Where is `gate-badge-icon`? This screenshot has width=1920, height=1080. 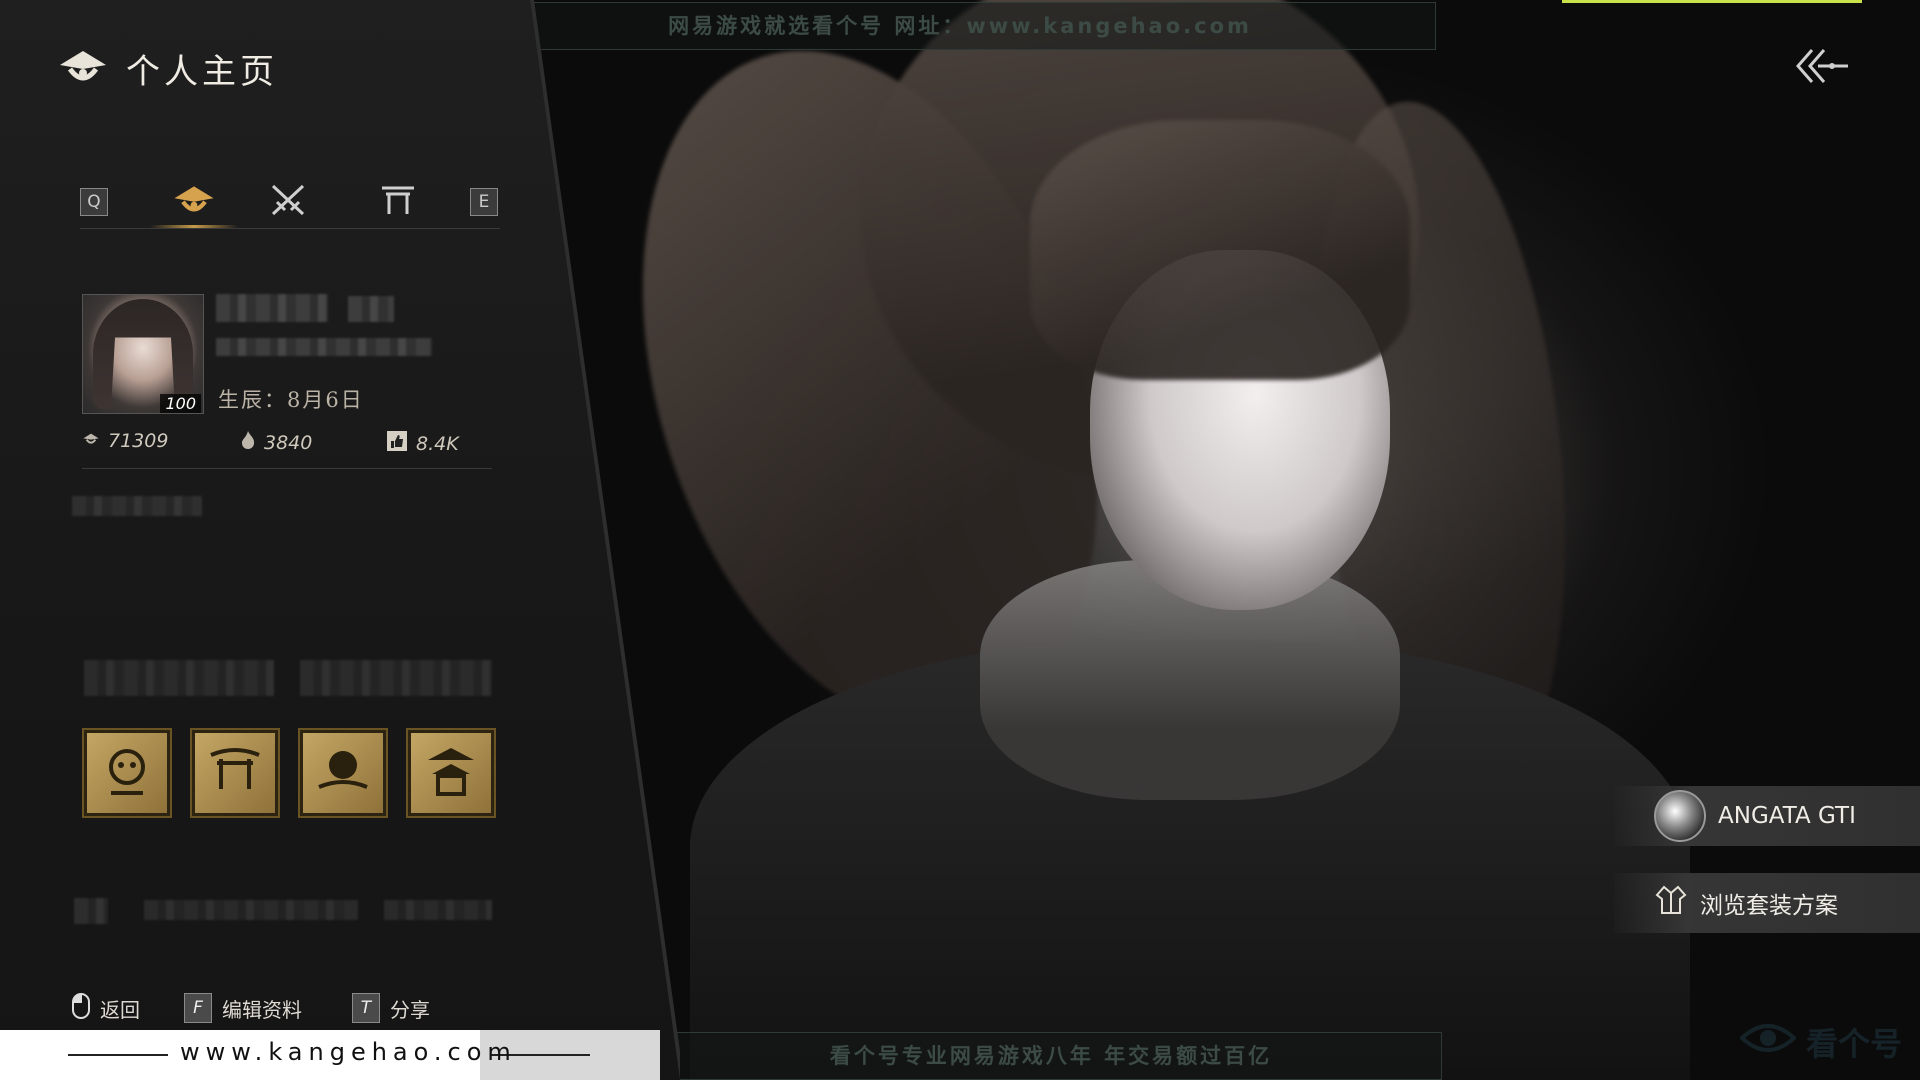 gate-badge-icon is located at coordinates (235, 773).